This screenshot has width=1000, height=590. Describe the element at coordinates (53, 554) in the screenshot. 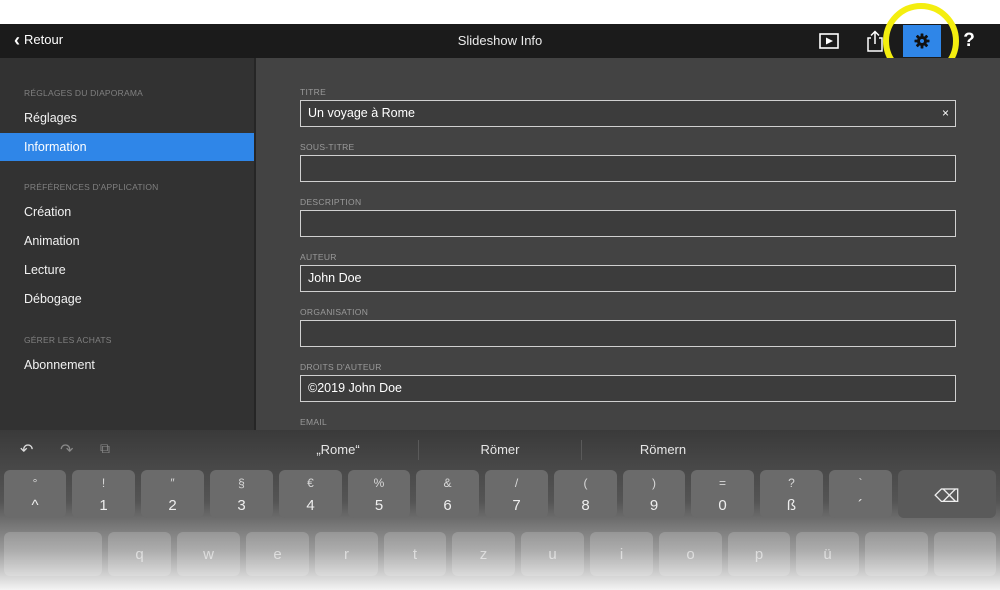

I see `tab-key` at that location.